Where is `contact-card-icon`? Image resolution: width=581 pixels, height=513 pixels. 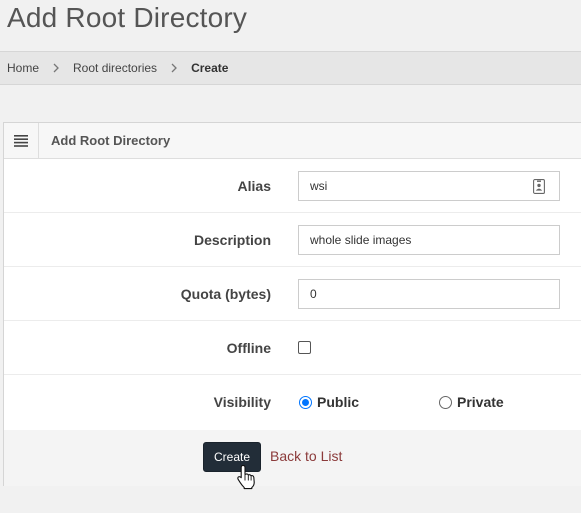 contact-card-icon is located at coordinates (539, 187).